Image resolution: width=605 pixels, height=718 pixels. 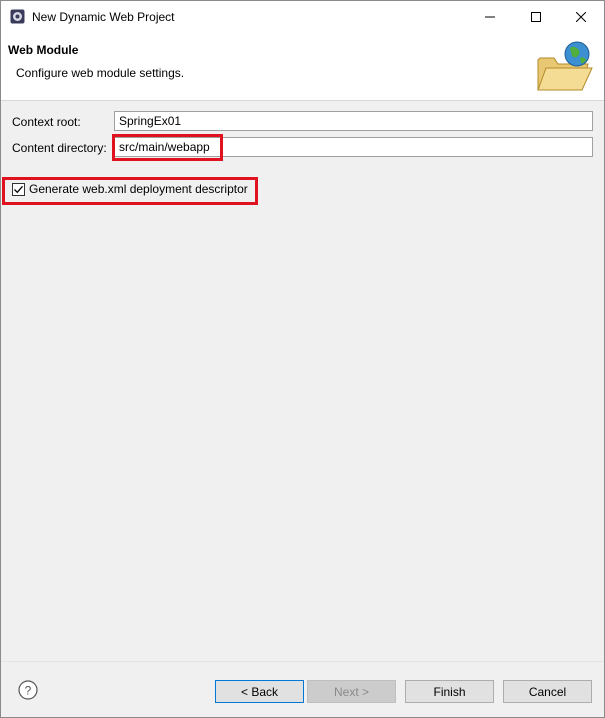 I want to click on close-icon, so click(x=581, y=16).